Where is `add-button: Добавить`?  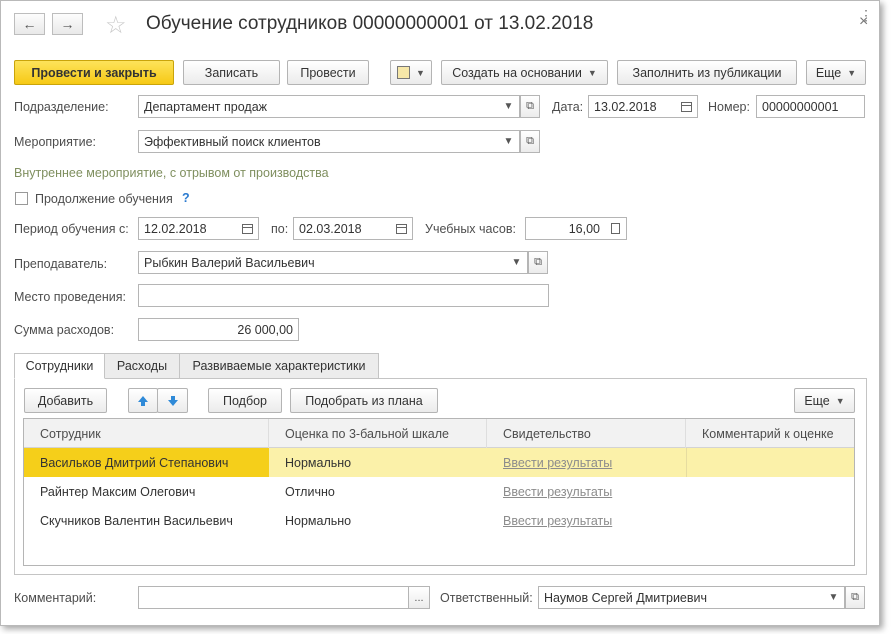
add-button: Добавить is located at coordinates (65, 400).